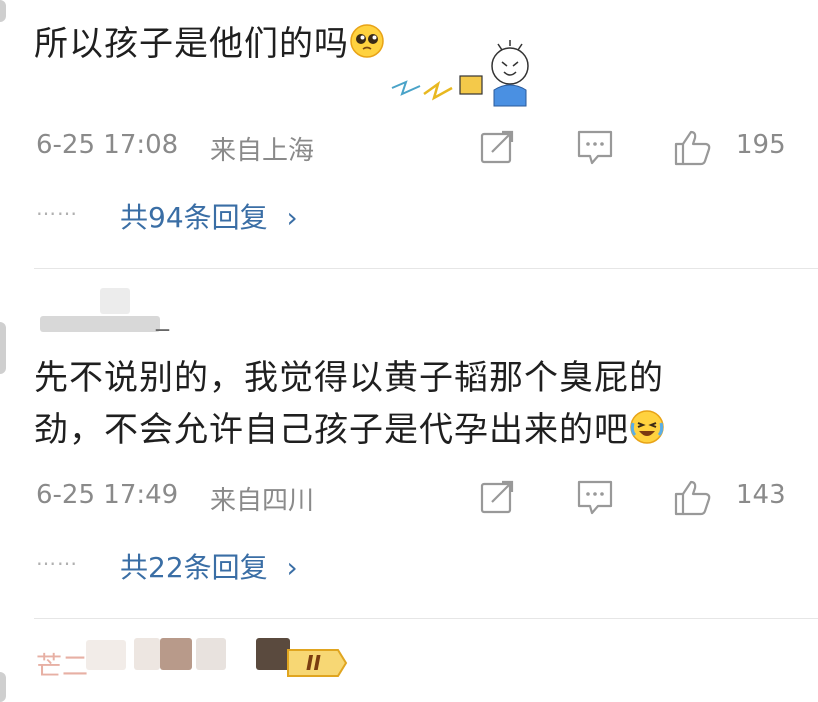 This screenshot has width=818, height=702. What do you see at coordinates (62, 667) in the screenshot?
I see `username-partial: 芒二` at bounding box center [62, 667].